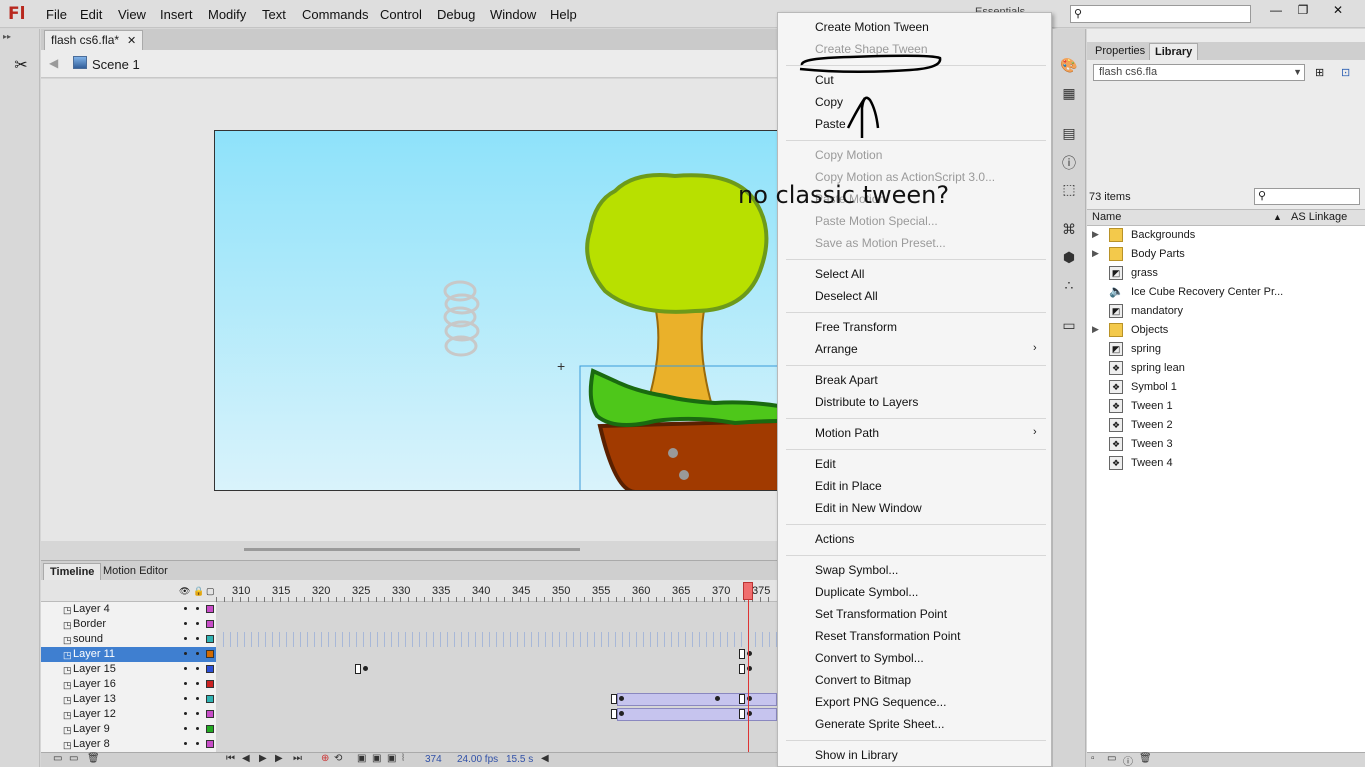 This screenshot has width=1365, height=767. Describe the element at coordinates (1069, 162) in the screenshot. I see `info-icon: ⓘ` at that location.